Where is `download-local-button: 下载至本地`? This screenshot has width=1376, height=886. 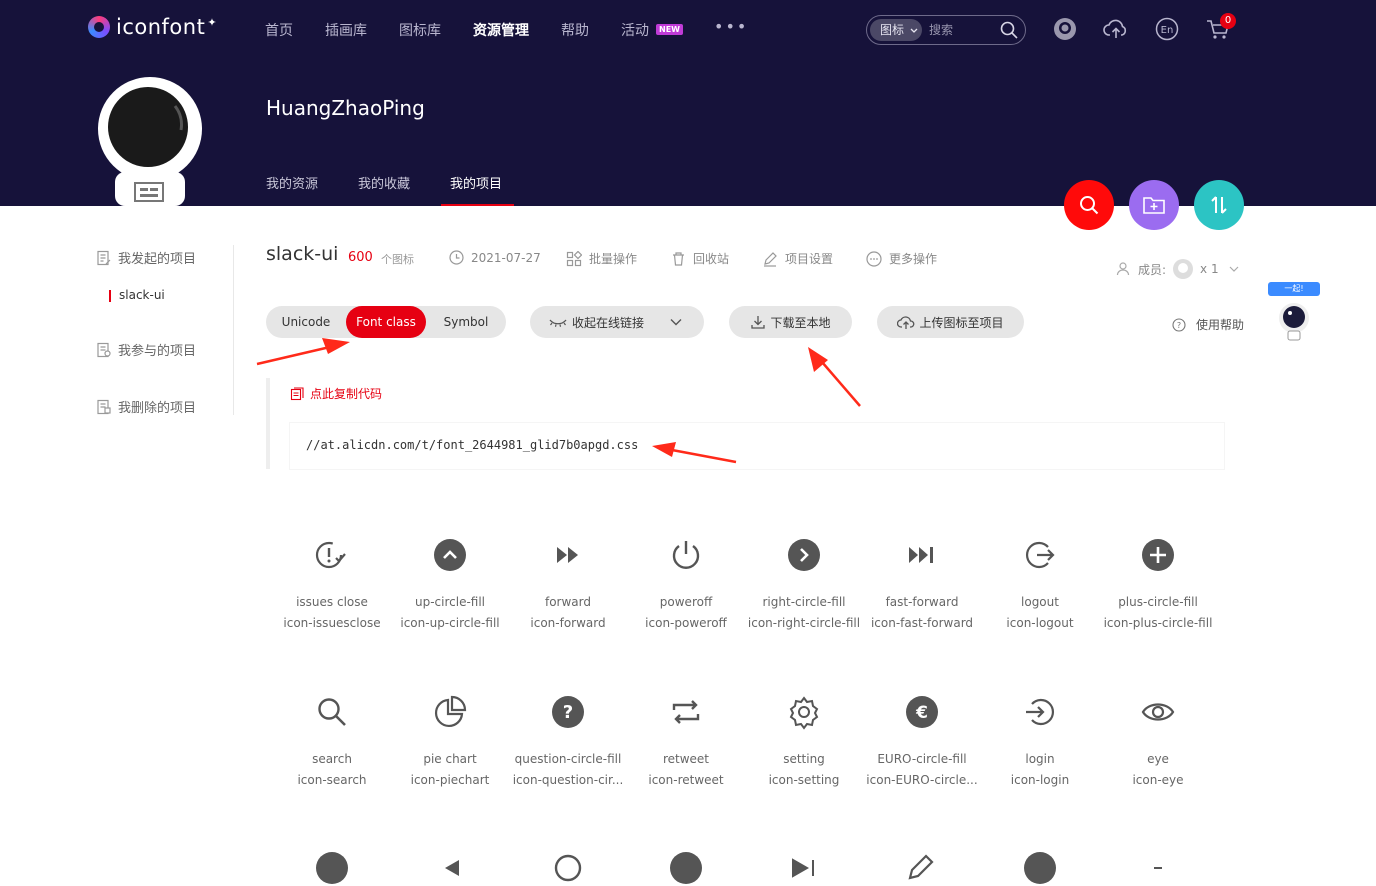 download-local-button: 下载至本地 is located at coordinates (790, 322).